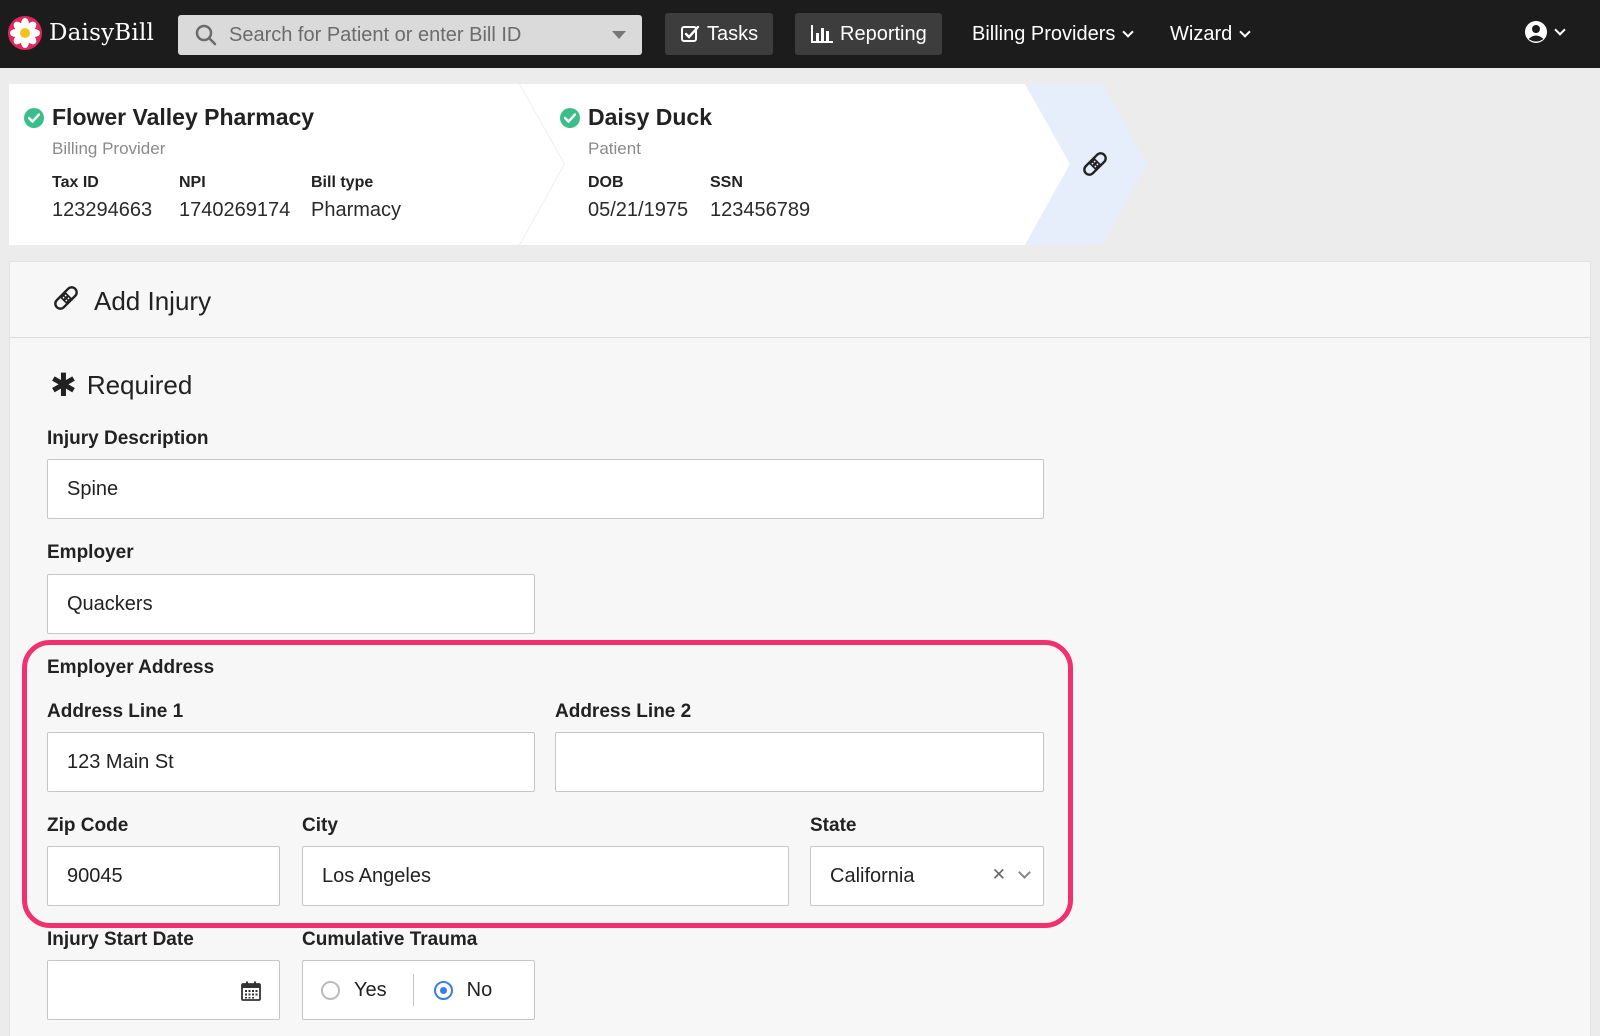 The width and height of the screenshot is (1600, 1036). I want to click on state-label: State, so click(833, 825).